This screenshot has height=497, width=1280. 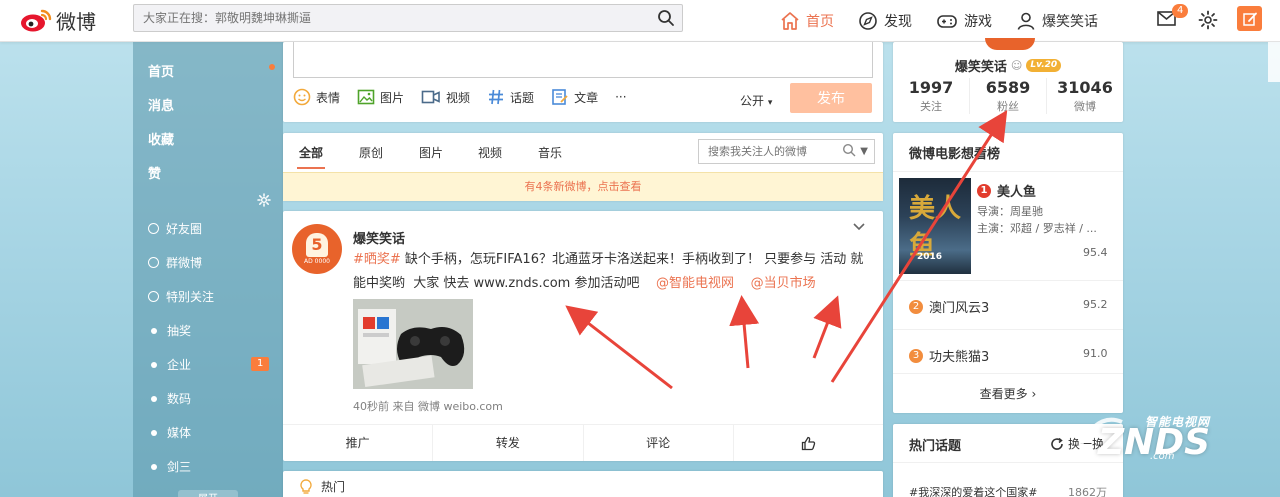 What do you see at coordinates (1208, 21) in the screenshot?
I see `gear-icon` at bounding box center [1208, 21].